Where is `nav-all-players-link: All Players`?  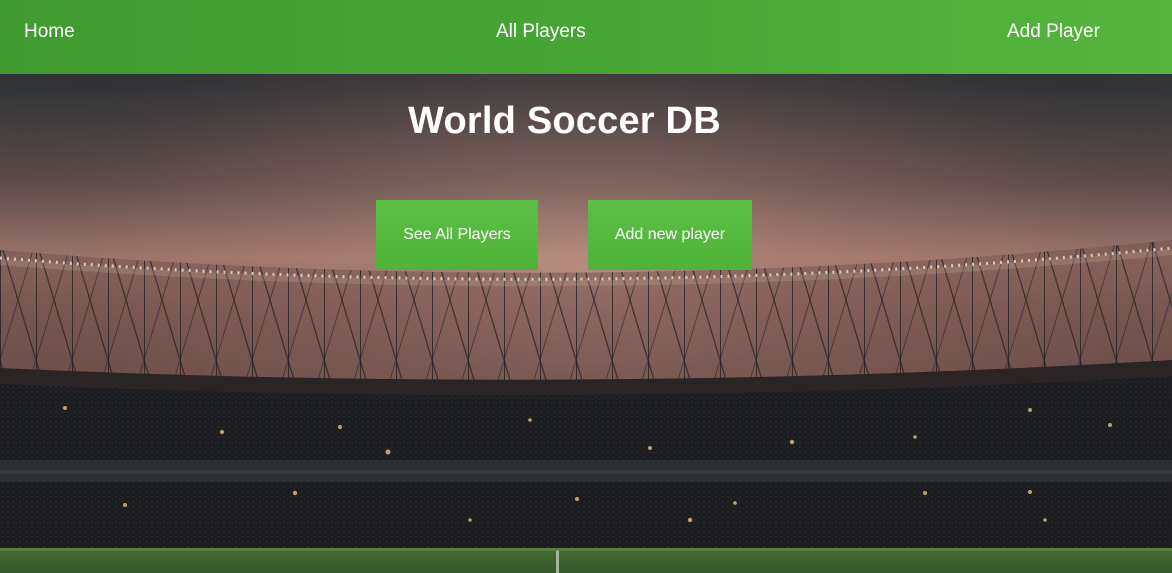 nav-all-players-link: All Players is located at coordinates (541, 32).